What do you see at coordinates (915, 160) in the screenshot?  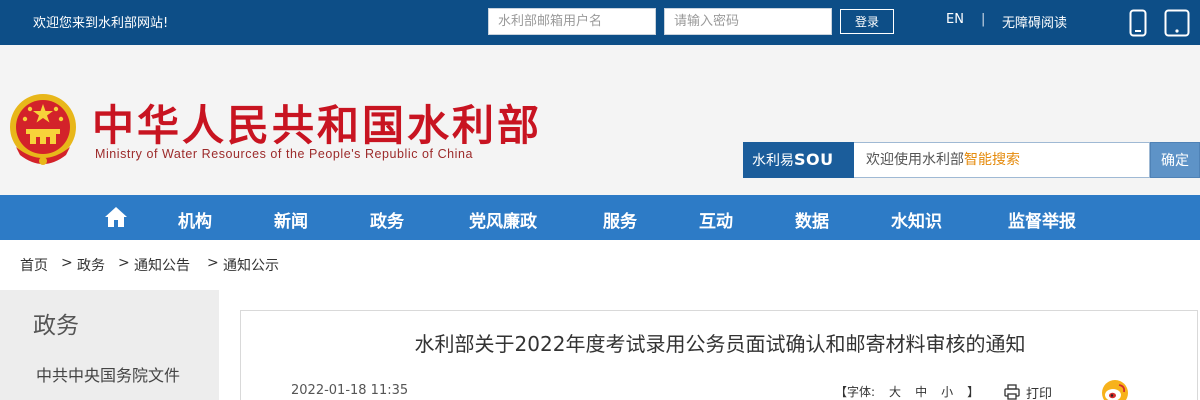 I see `search-hint-prefix: 欢迎使用水利部` at bounding box center [915, 160].